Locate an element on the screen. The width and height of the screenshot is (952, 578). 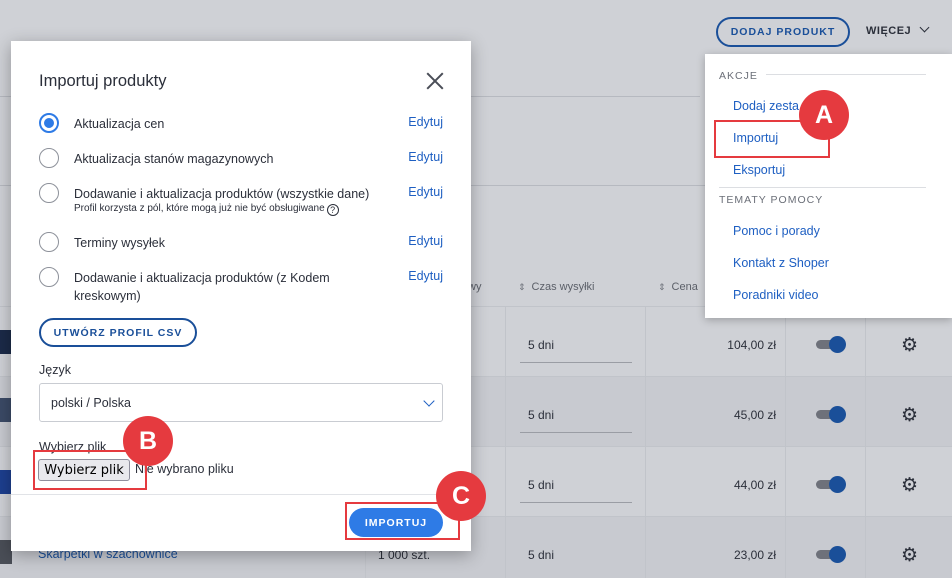
column-label: Cena is located at coordinates (684, 287).